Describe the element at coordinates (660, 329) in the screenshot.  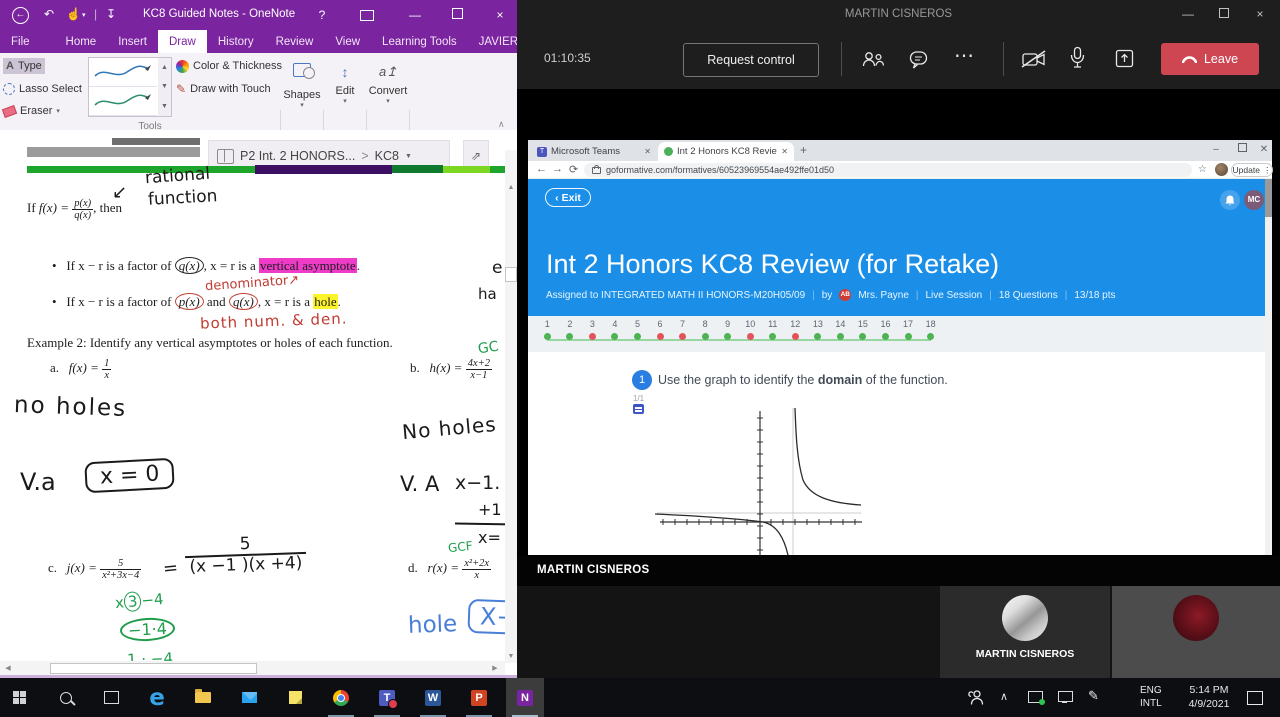
I see `question-nav-item: 6` at that location.